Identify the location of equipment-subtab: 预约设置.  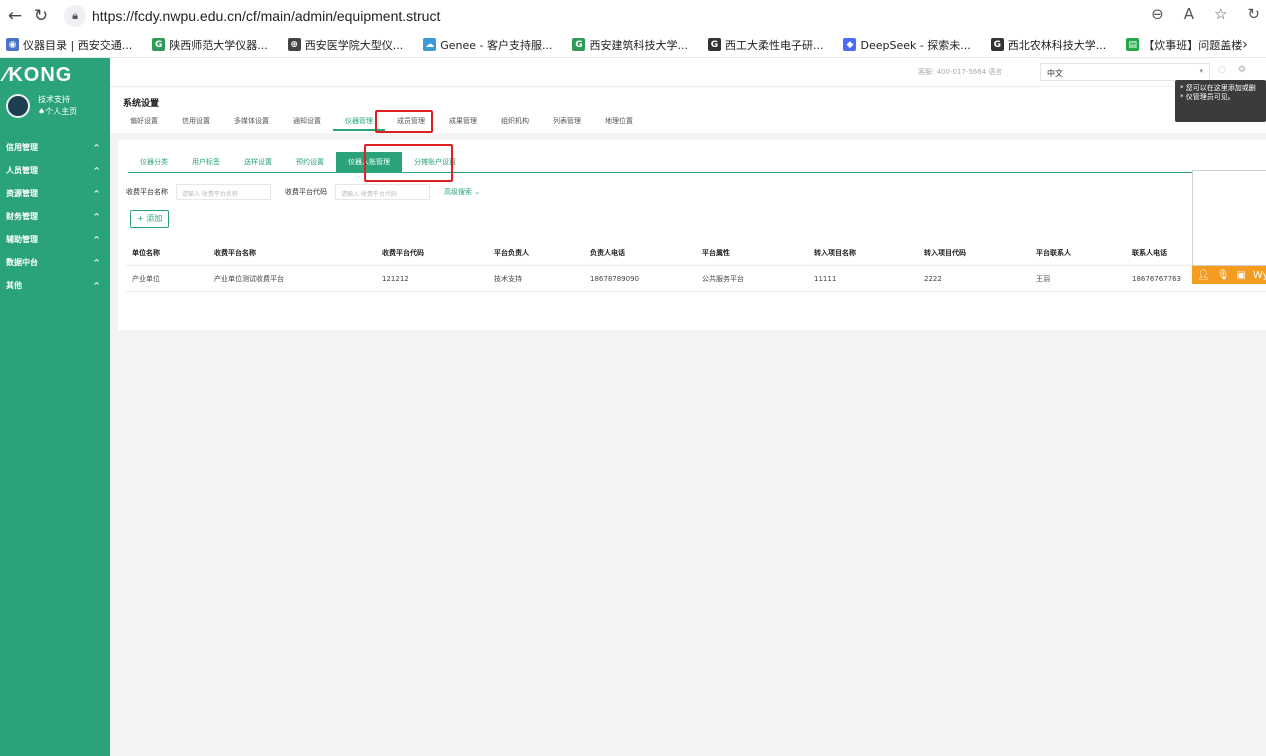
(310, 162).